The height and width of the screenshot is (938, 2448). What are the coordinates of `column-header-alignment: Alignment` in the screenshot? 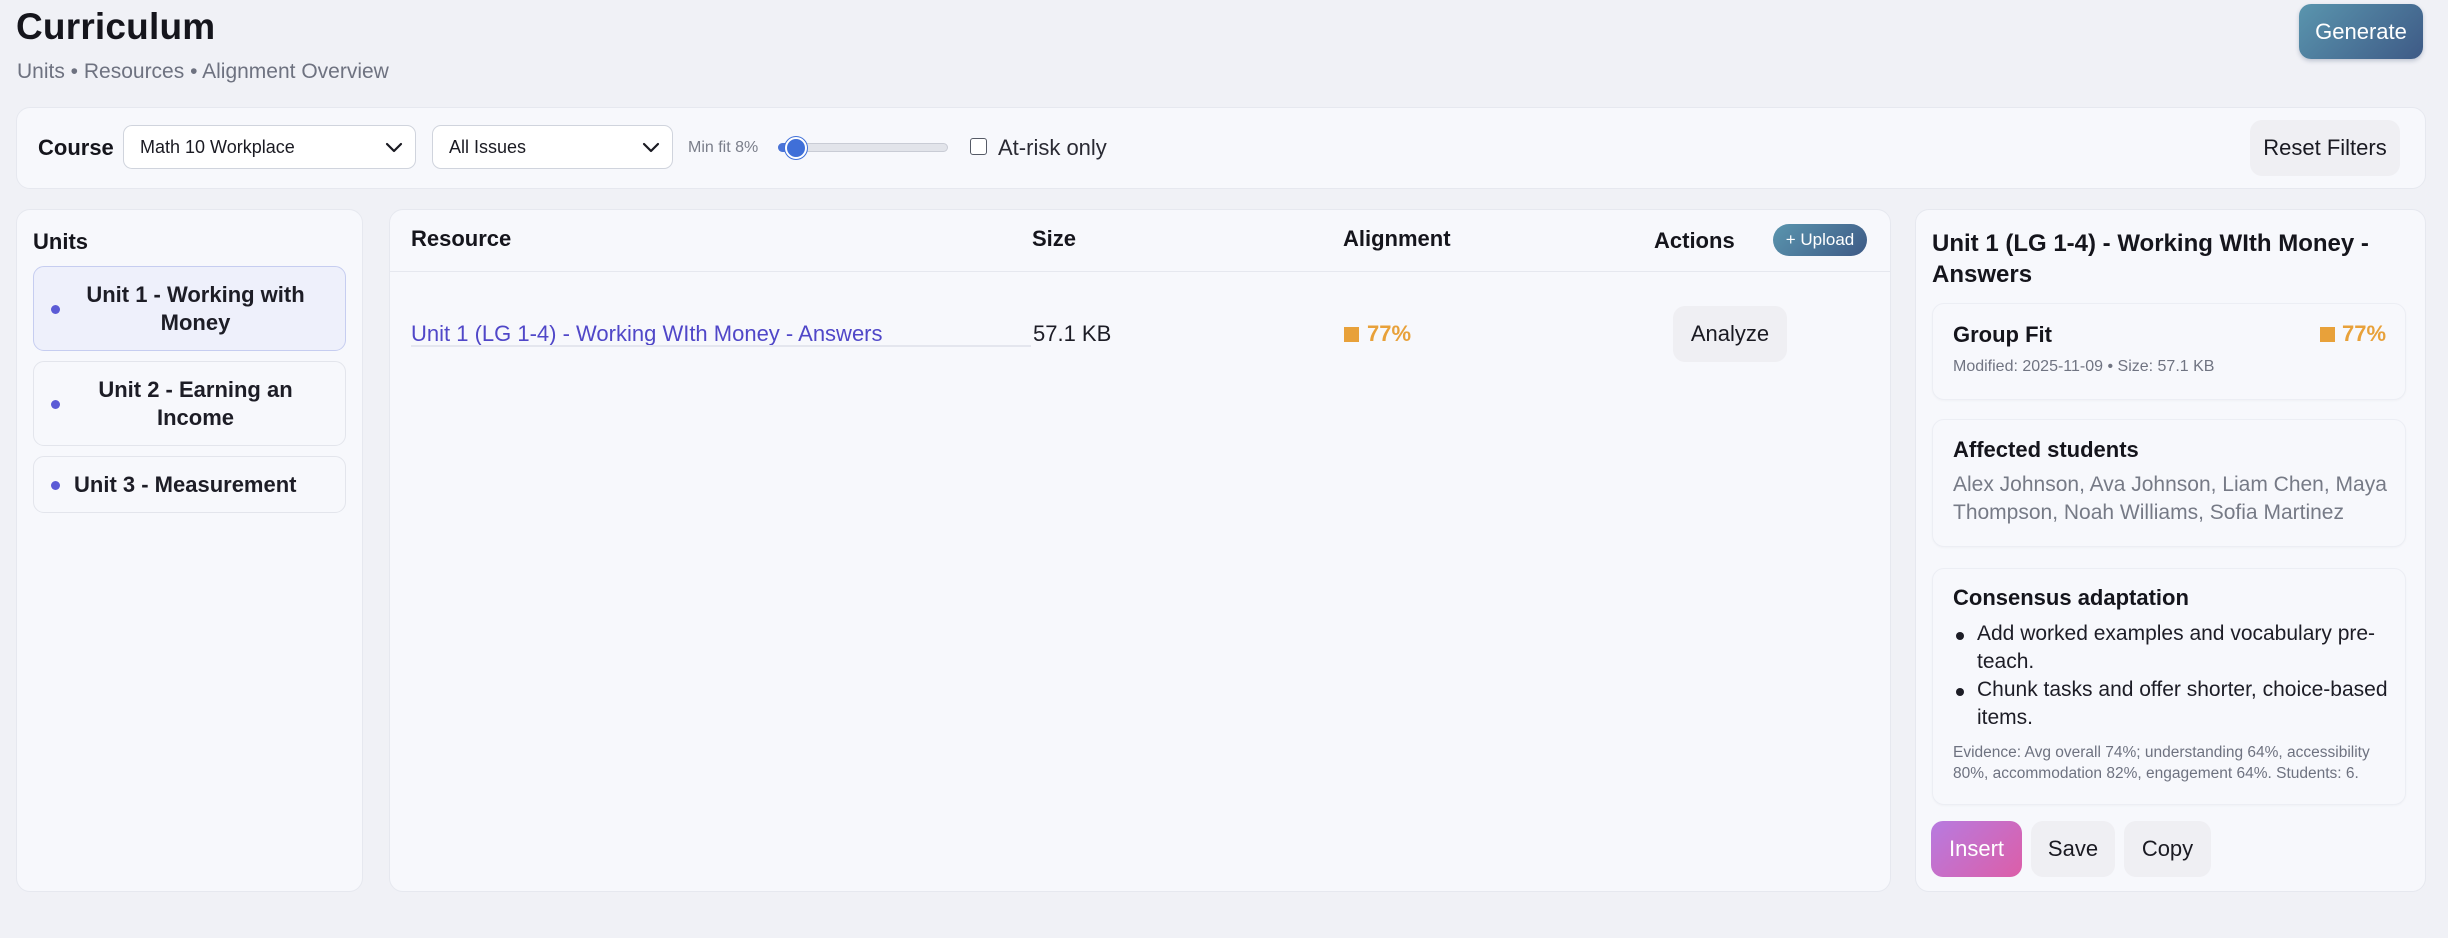 It's located at (1397, 238).